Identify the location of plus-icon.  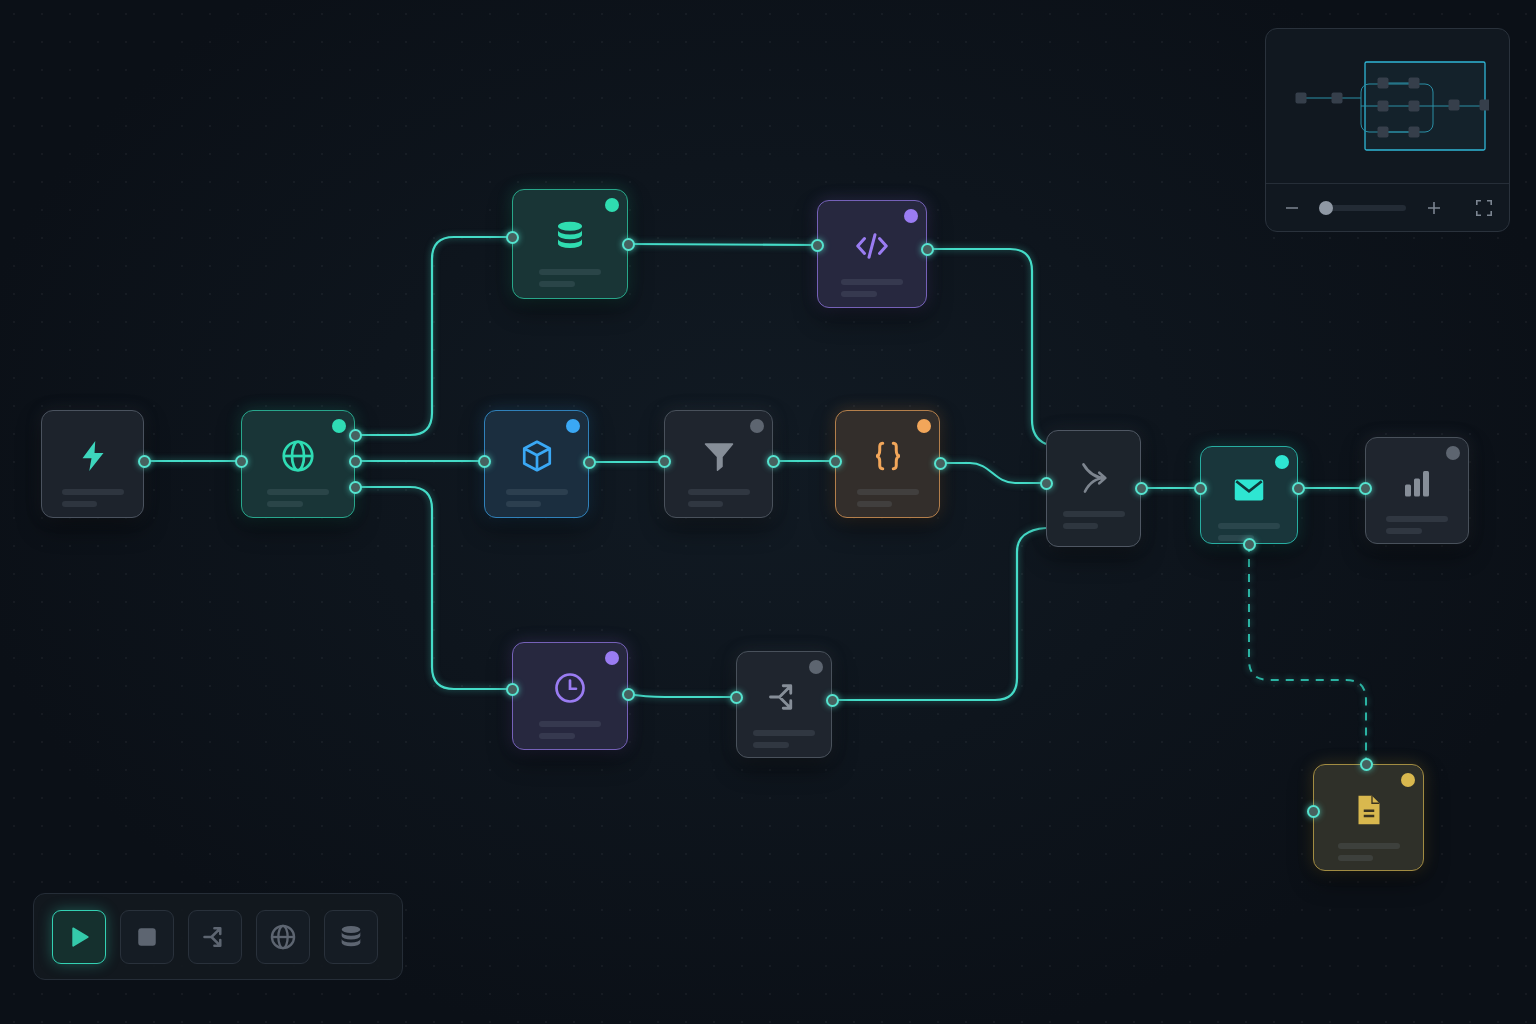
(1434, 207).